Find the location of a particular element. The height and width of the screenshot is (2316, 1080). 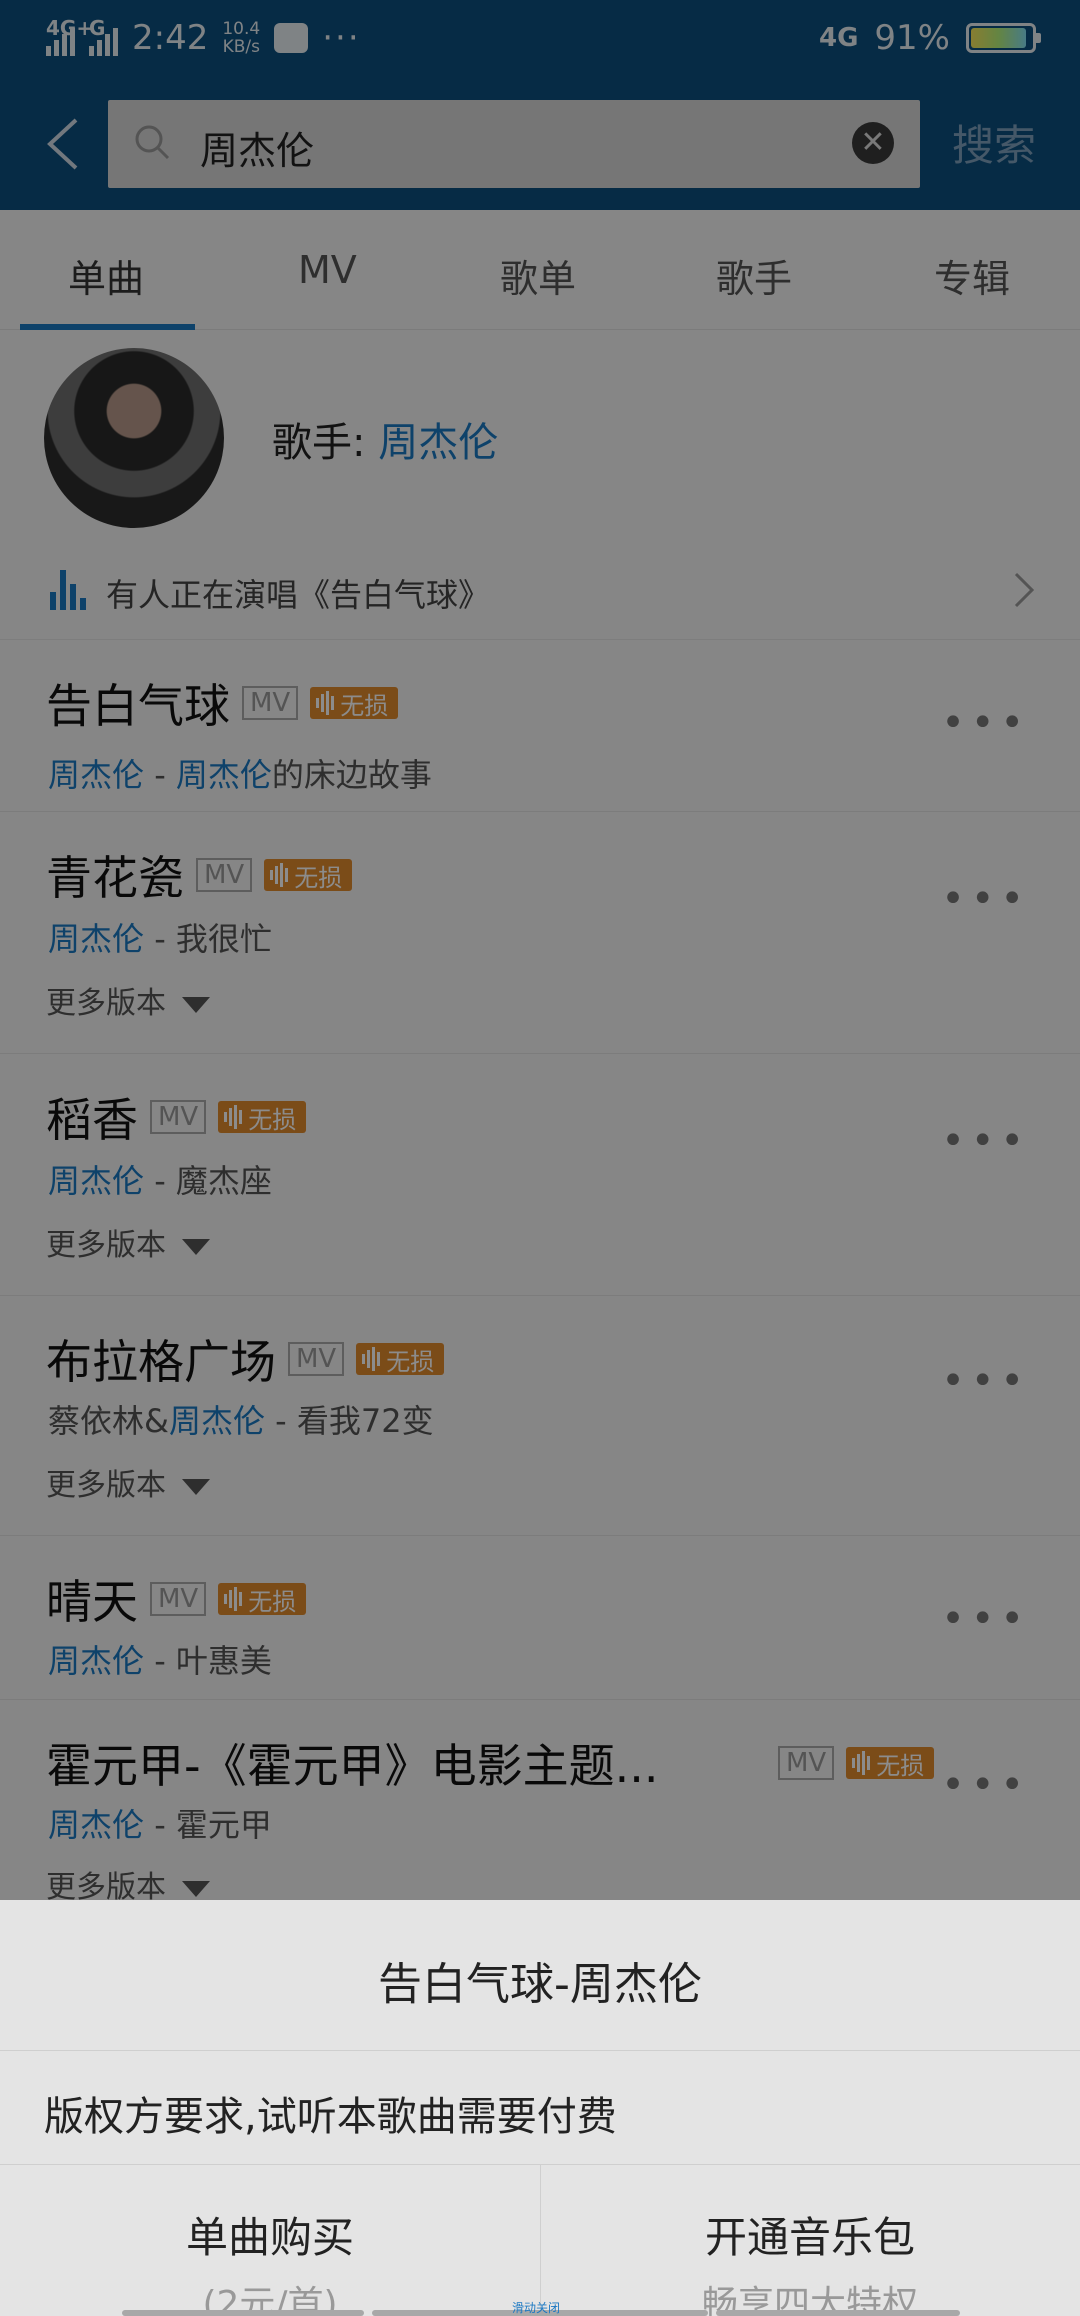

buy-single-label: 单曲购买 is located at coordinates (269, 2237).